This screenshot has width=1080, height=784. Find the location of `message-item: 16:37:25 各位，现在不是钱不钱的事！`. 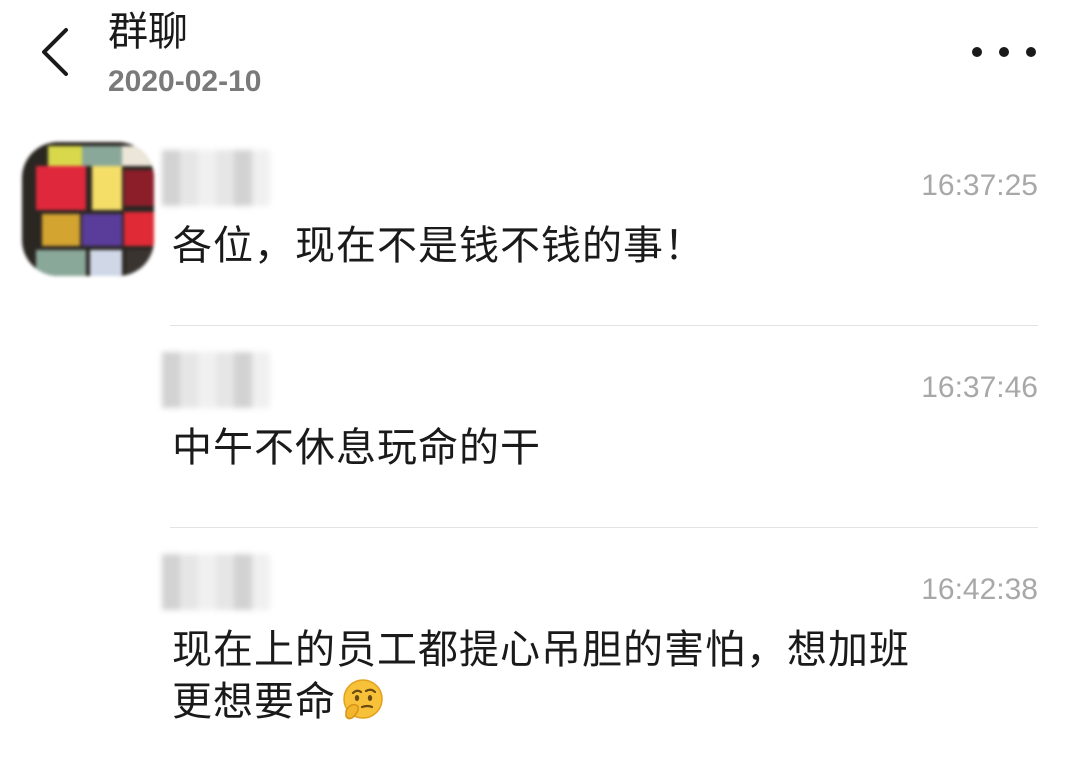

message-item: 16:37:25 各位，现在不是钱不钱的事！ is located at coordinates (602, 220).